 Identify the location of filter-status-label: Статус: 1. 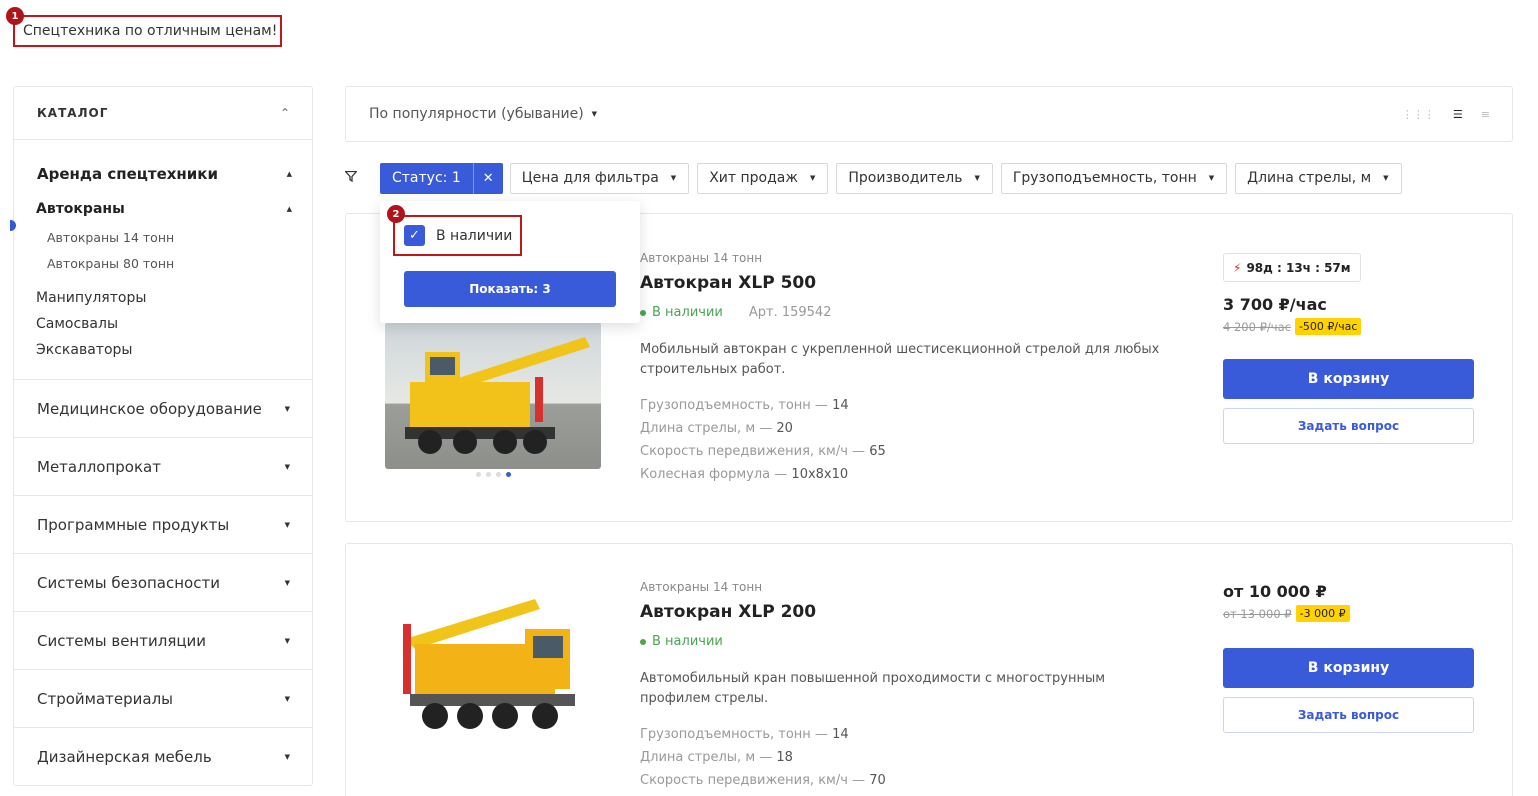
(427, 178).